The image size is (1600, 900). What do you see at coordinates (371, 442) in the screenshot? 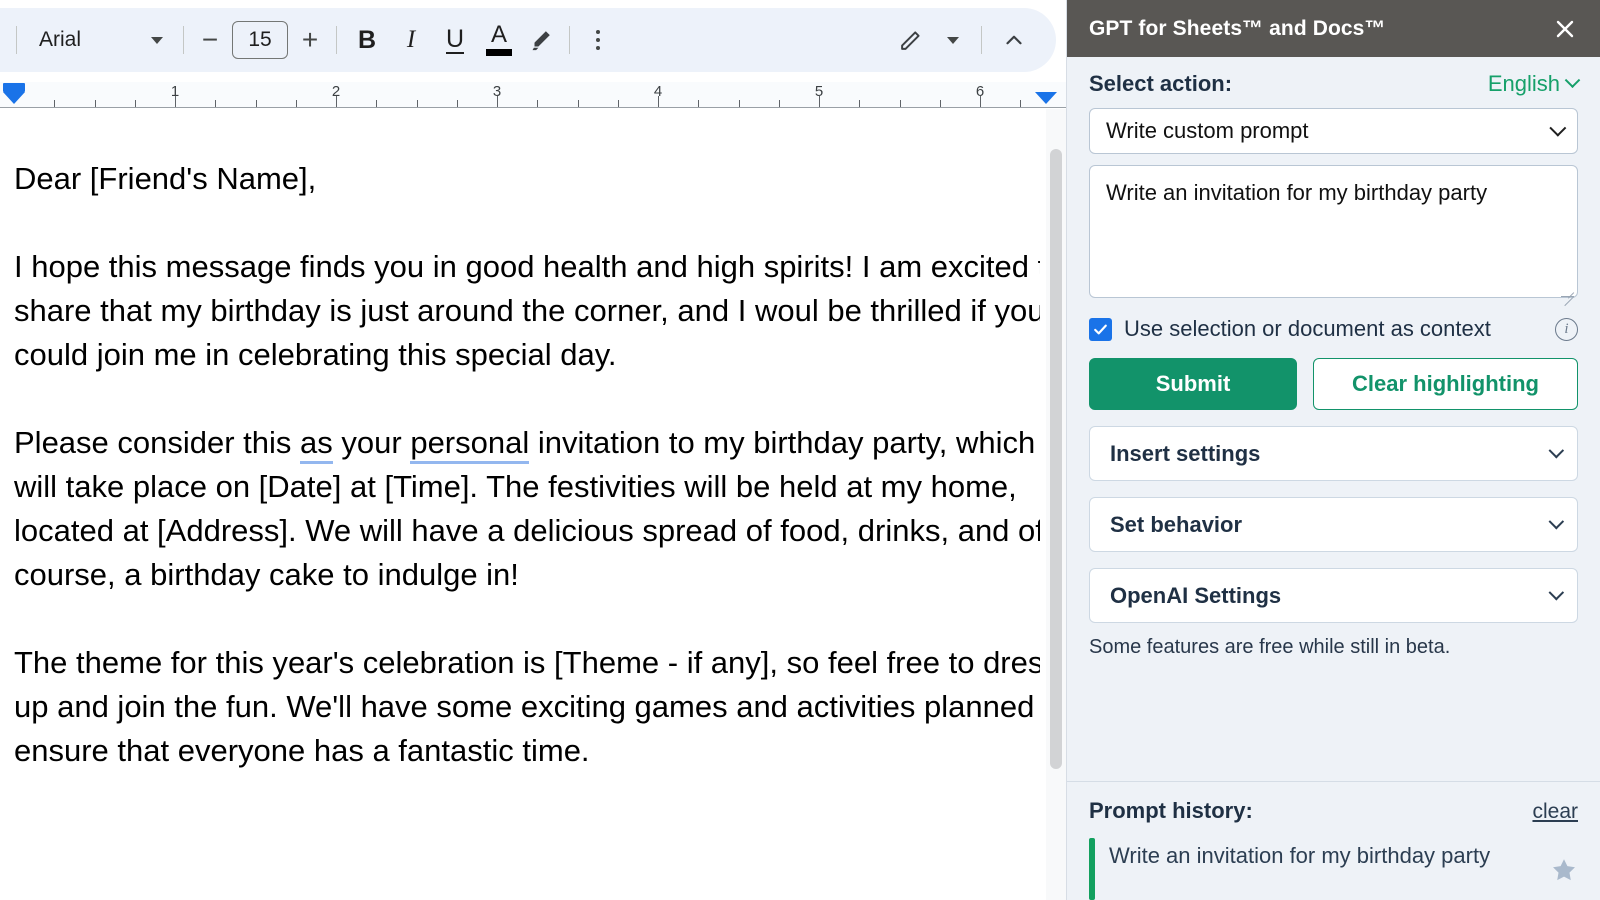
I see `document-text-run: your` at bounding box center [371, 442].